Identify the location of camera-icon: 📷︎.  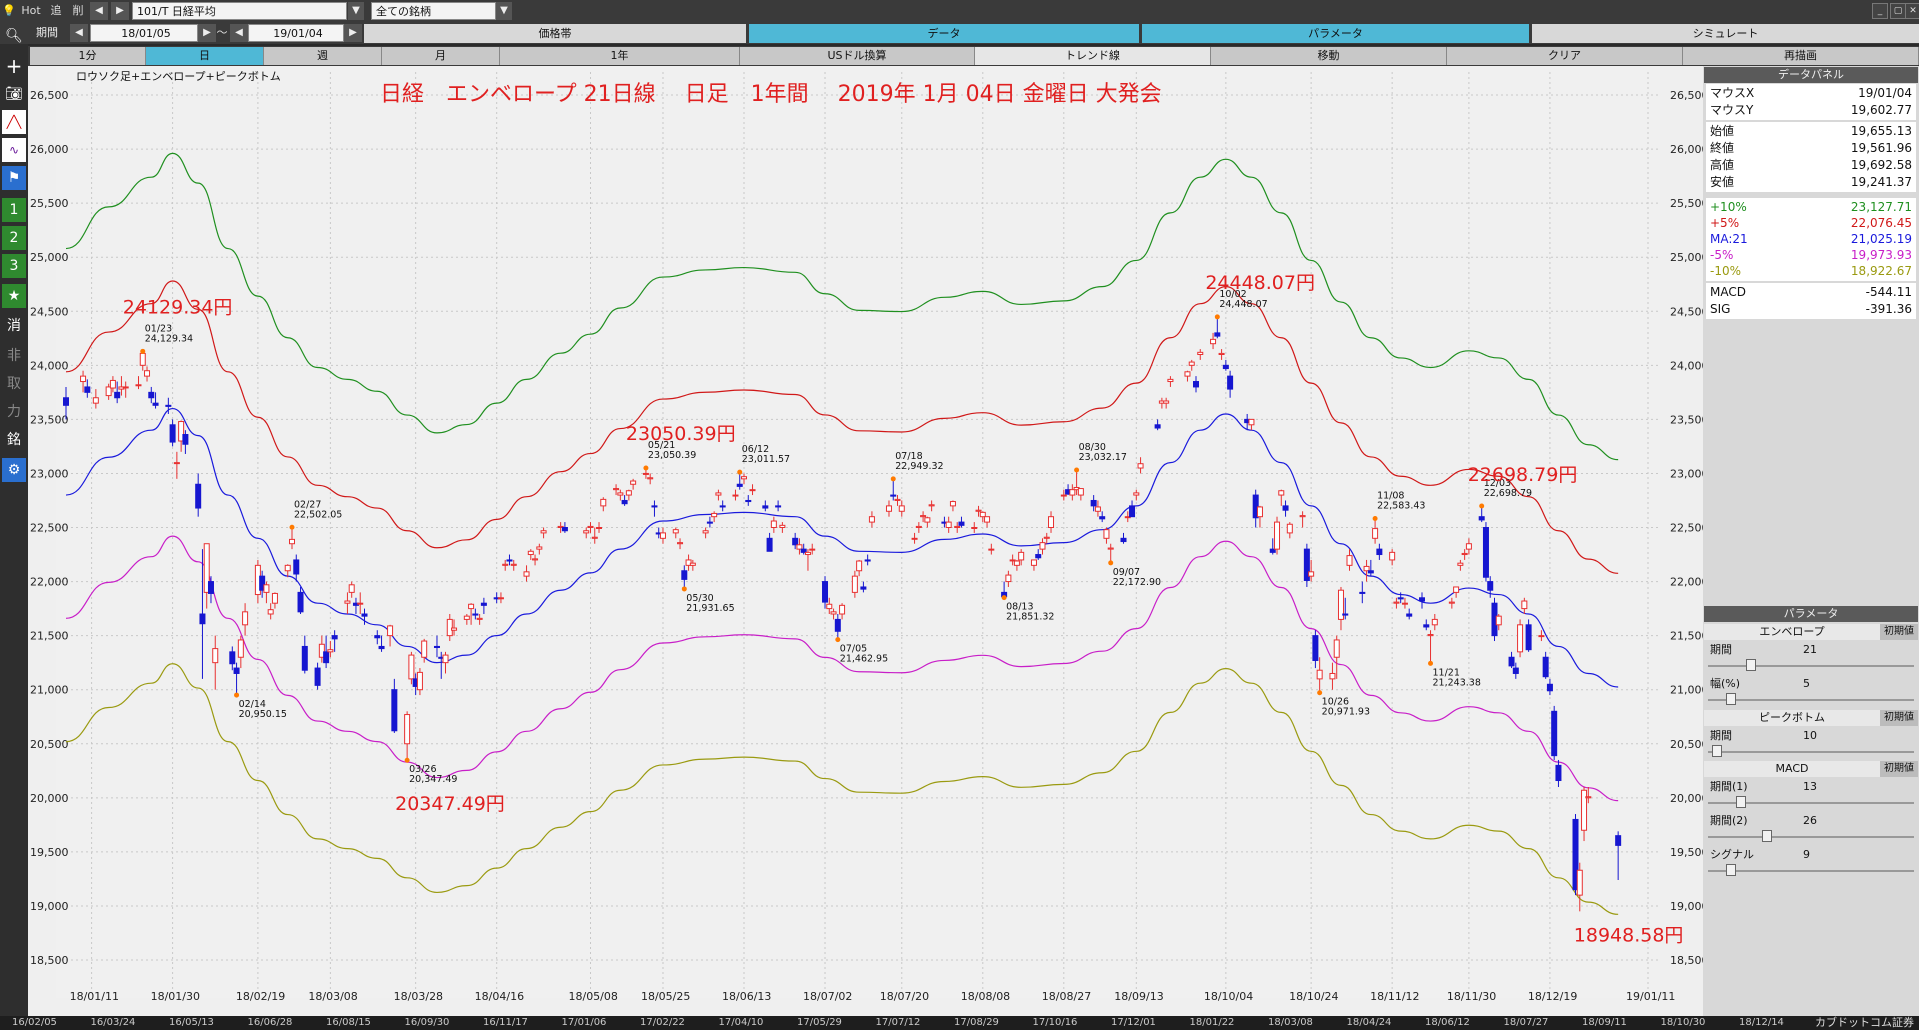
(14, 94).